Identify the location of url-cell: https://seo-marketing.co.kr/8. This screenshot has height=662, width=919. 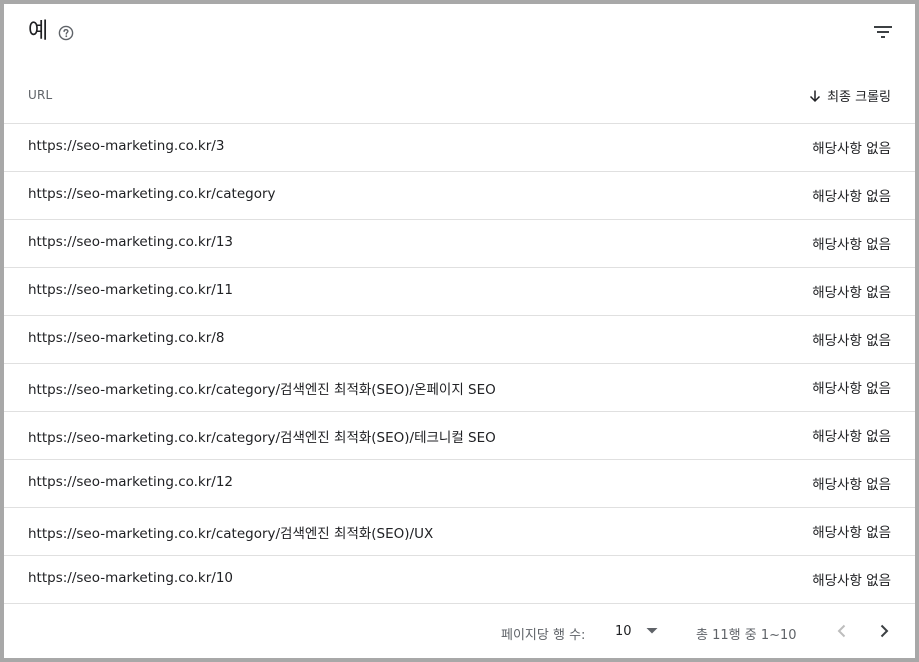
(126, 338).